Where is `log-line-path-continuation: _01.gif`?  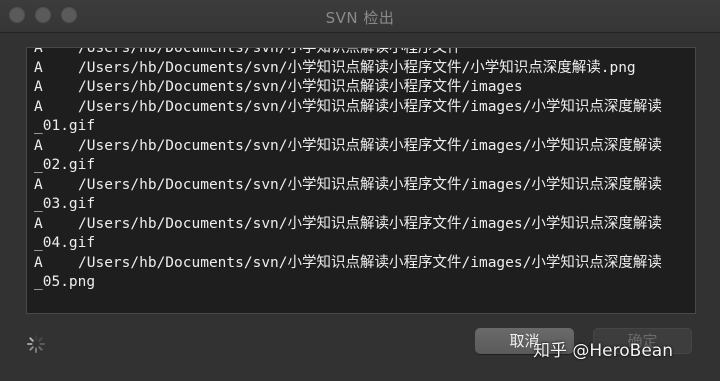 log-line-path-continuation: _01.gif is located at coordinates (65, 126).